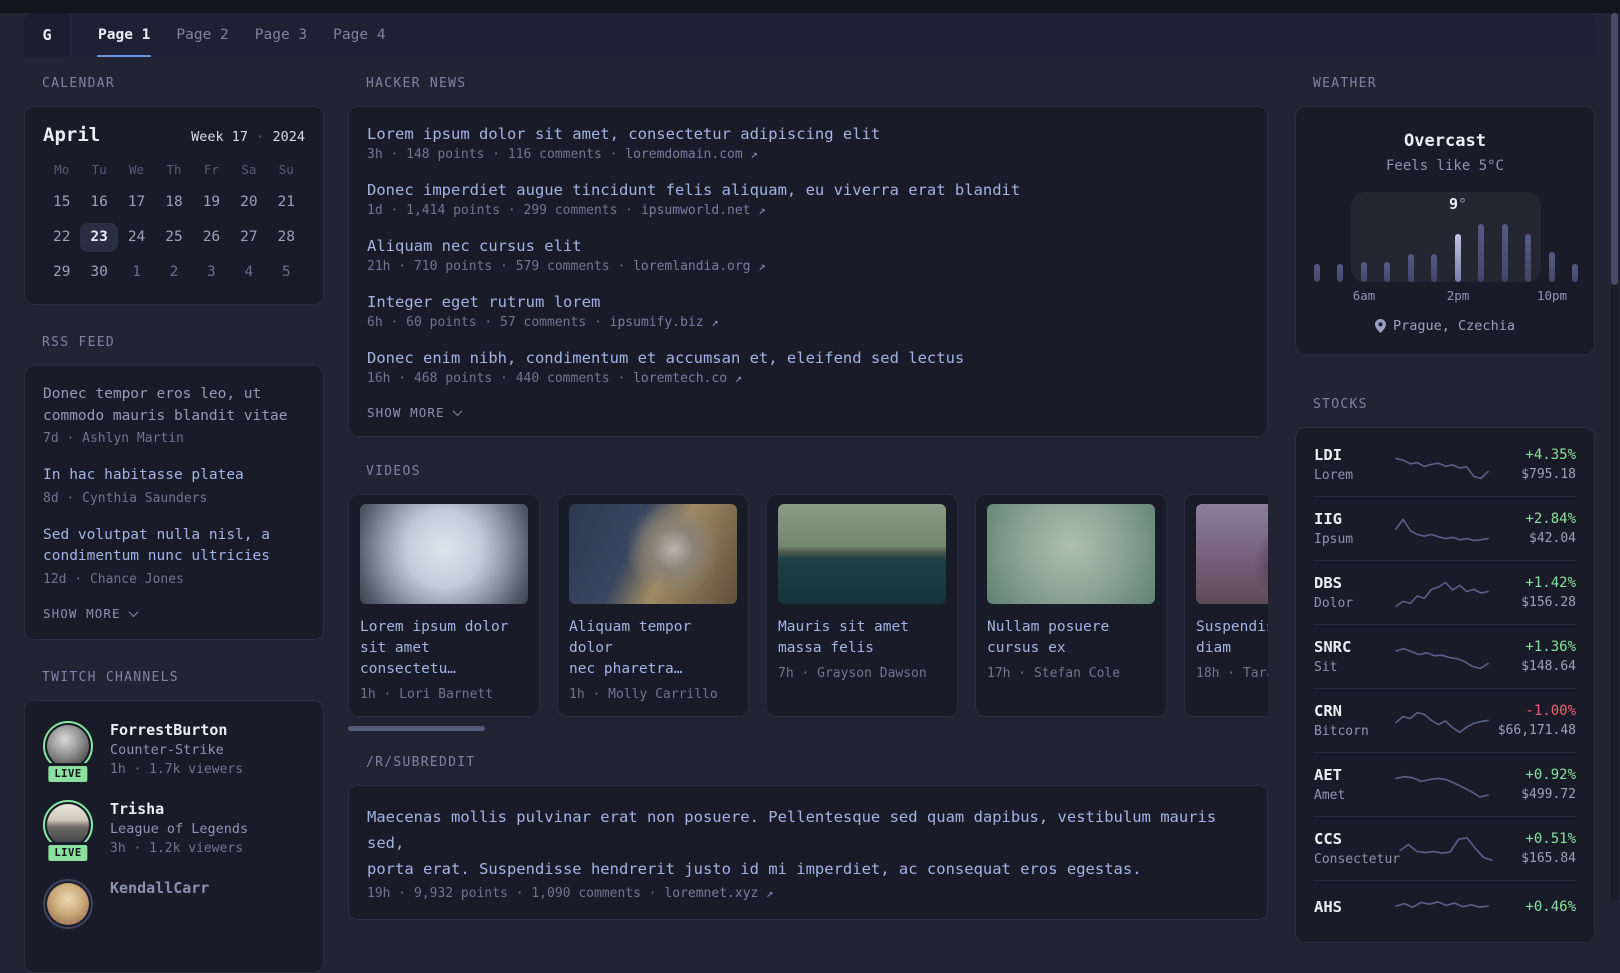 The image size is (1620, 973). I want to click on page-scrollbar-thumb, so click(1614, 149).